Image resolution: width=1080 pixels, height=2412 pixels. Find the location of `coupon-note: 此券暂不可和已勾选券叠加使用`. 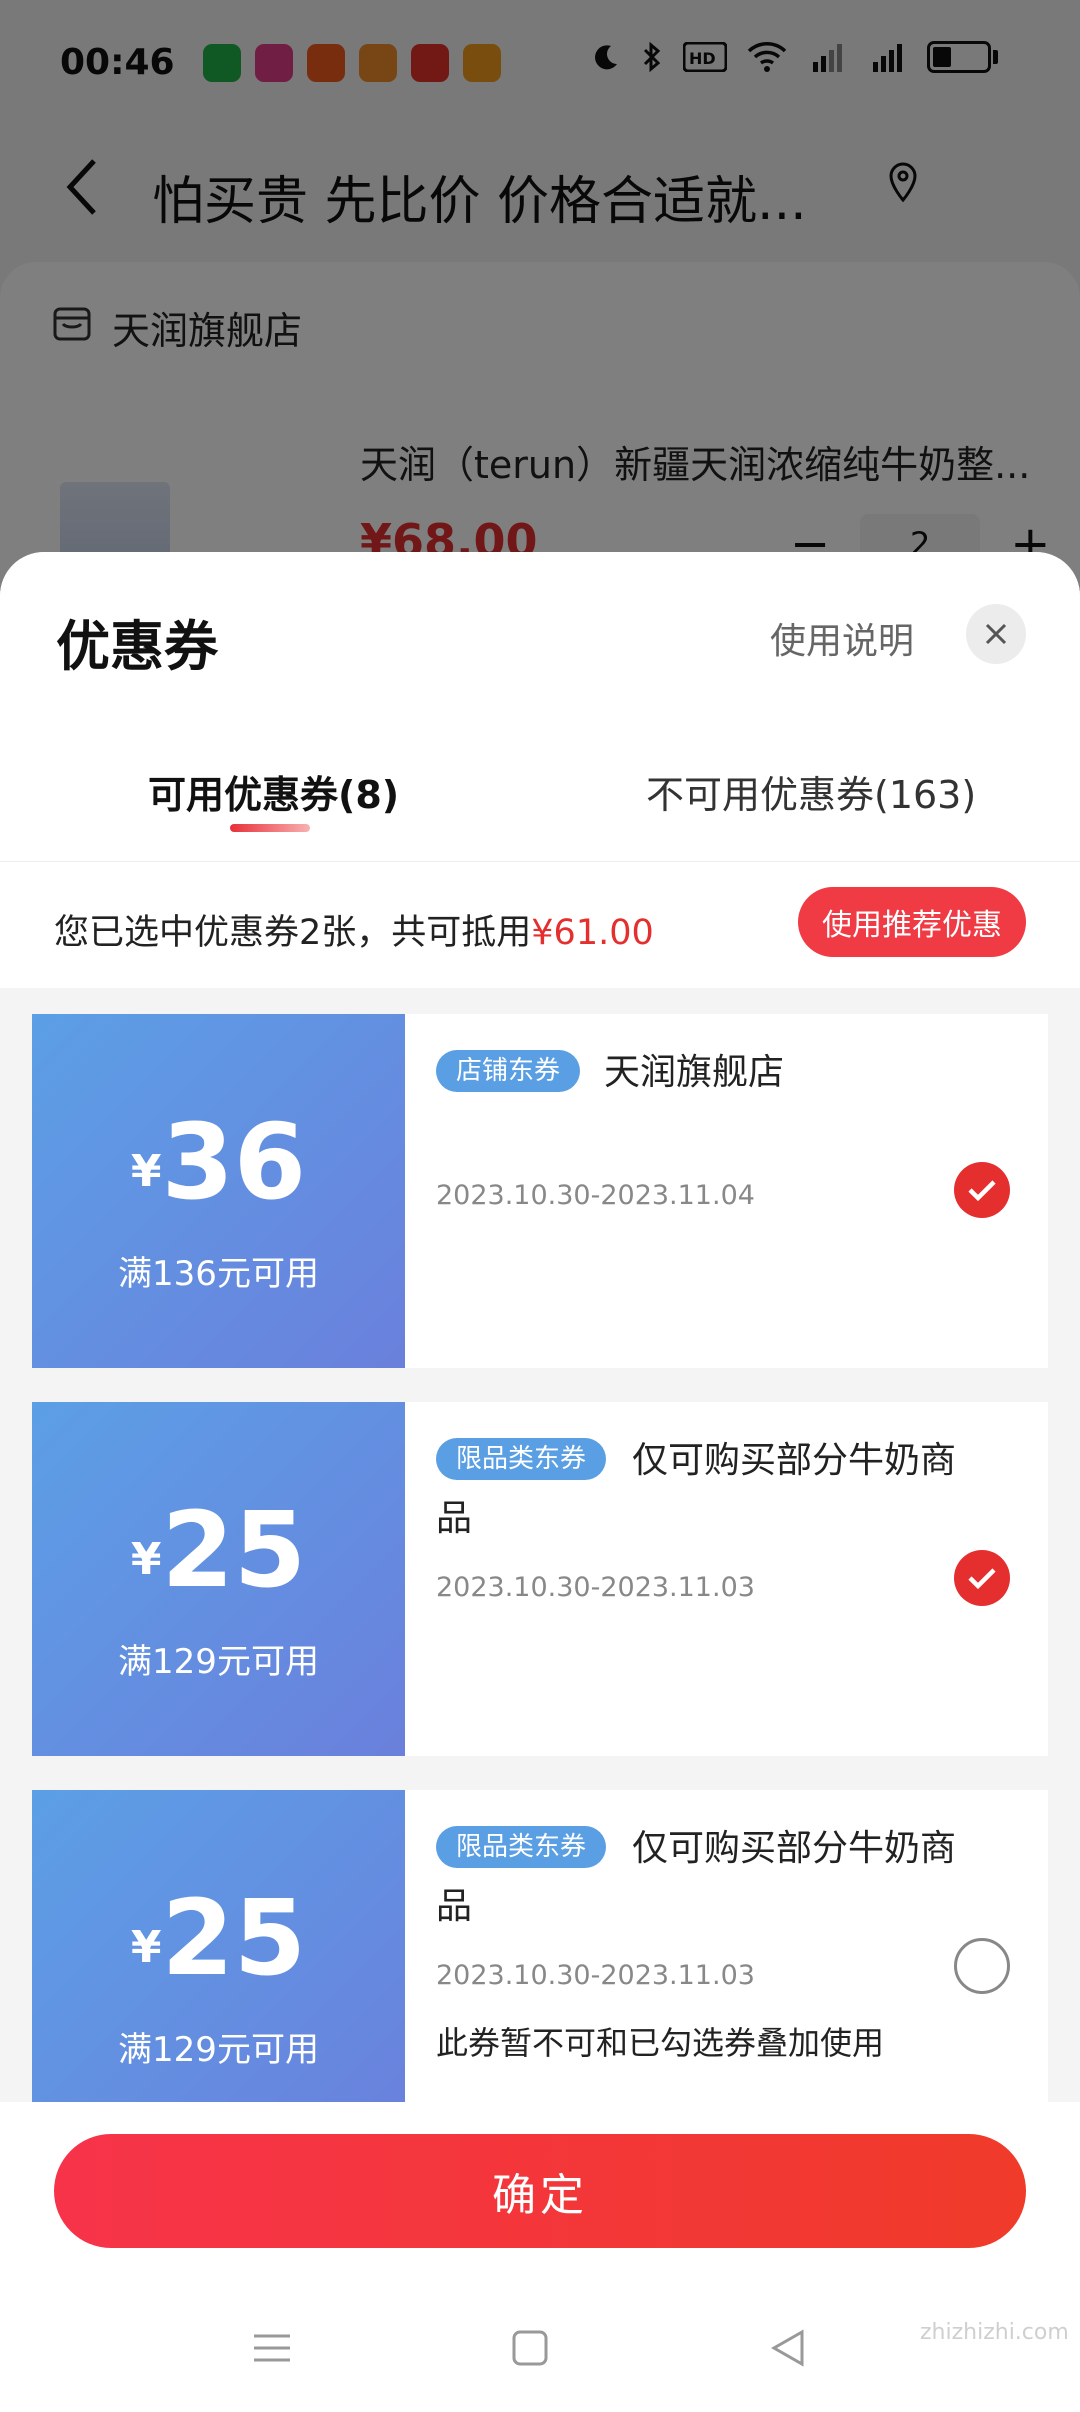

coupon-note: 此券暂不可和已勾选券叠加使用 is located at coordinates (660, 2043).